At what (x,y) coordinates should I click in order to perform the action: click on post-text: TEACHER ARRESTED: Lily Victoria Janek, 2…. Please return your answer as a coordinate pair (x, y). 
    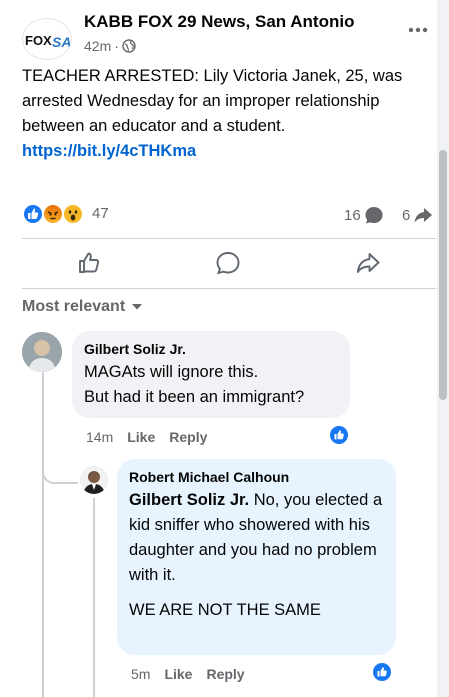
    Looking at the image, I should click on (212, 101).